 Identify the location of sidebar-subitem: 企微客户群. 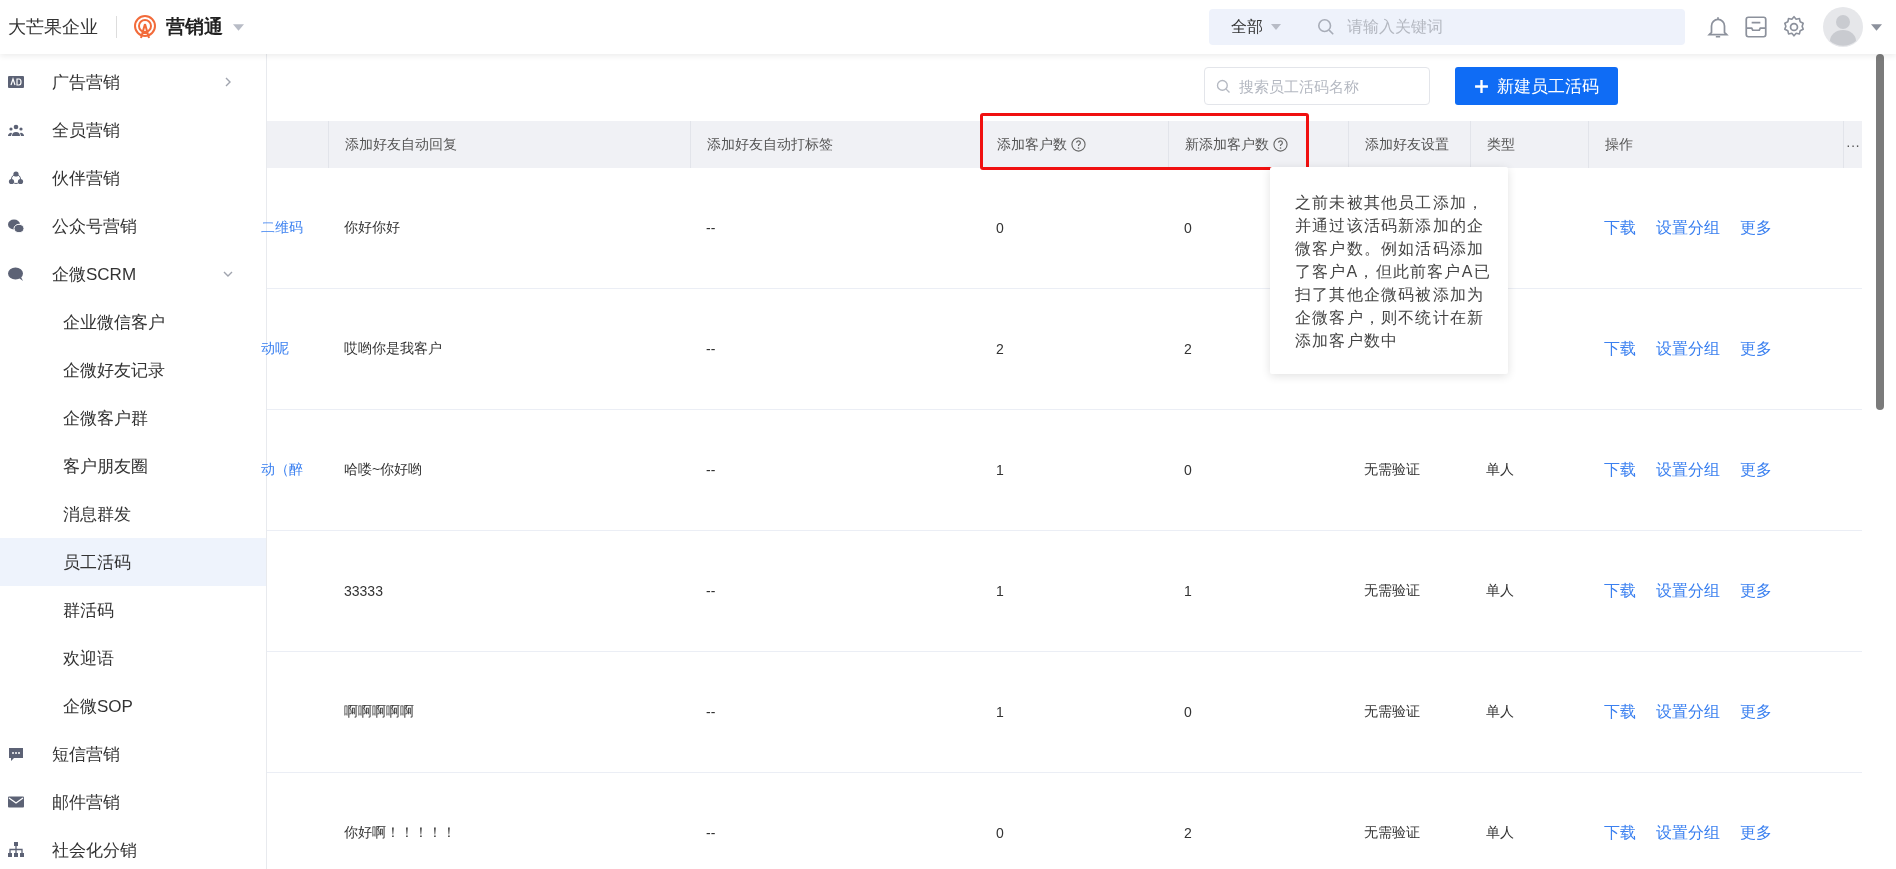
(133, 418).